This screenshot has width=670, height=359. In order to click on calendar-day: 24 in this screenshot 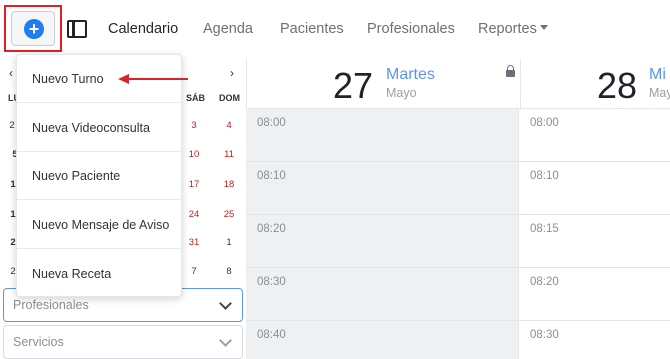, I will do `click(194, 214)`.